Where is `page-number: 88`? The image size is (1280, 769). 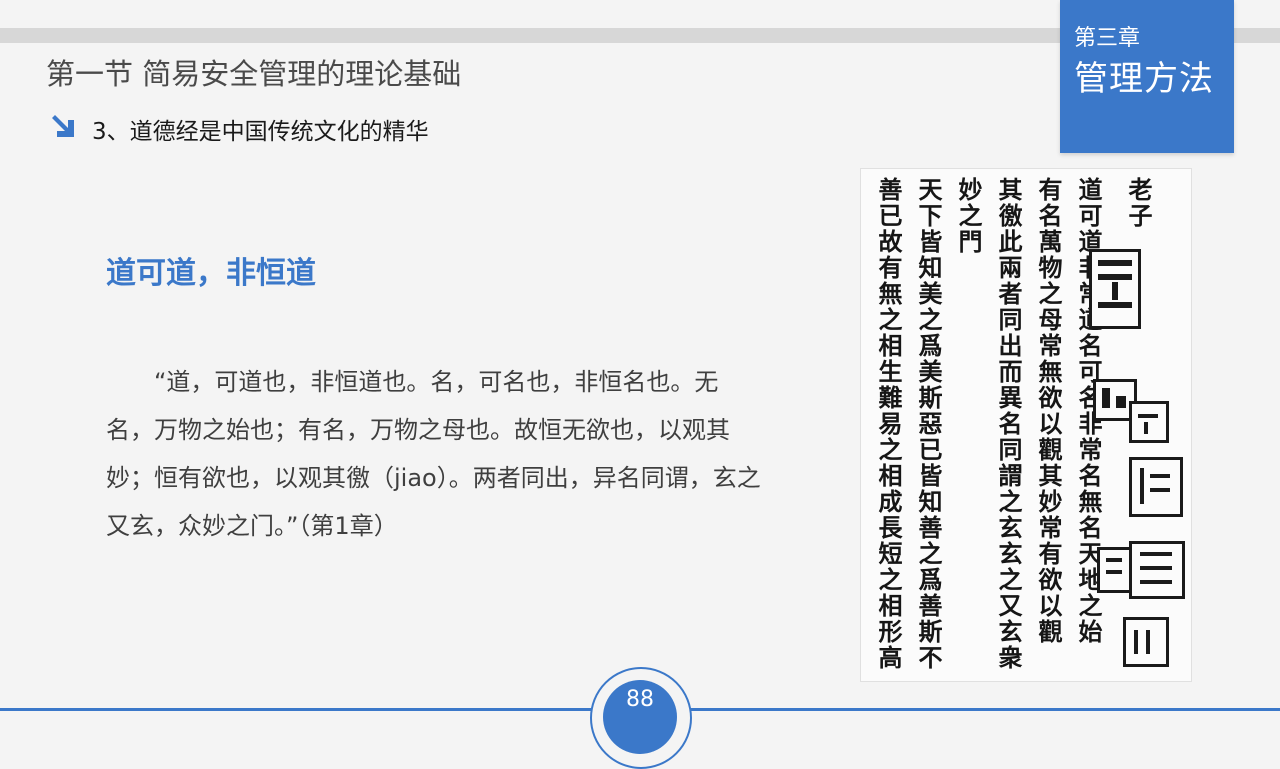 page-number: 88 is located at coordinates (640, 699).